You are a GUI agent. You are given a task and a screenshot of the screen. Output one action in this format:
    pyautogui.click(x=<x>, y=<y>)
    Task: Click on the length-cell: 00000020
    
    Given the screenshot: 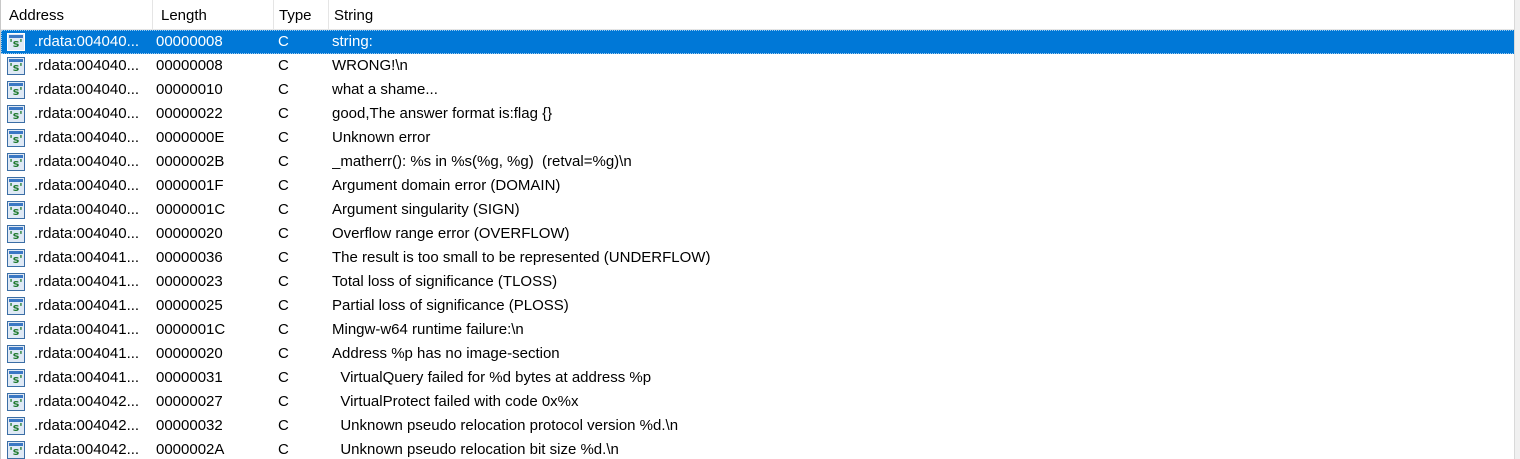 What is the action you would take?
    pyautogui.click(x=189, y=353)
    